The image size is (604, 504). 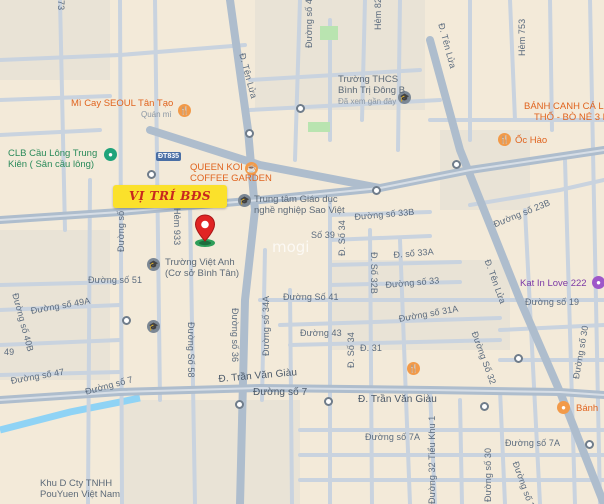 I want to click on poi-khu-d: Khu D Cty TNHH PouYuen Việt Nam, so click(x=80, y=489).